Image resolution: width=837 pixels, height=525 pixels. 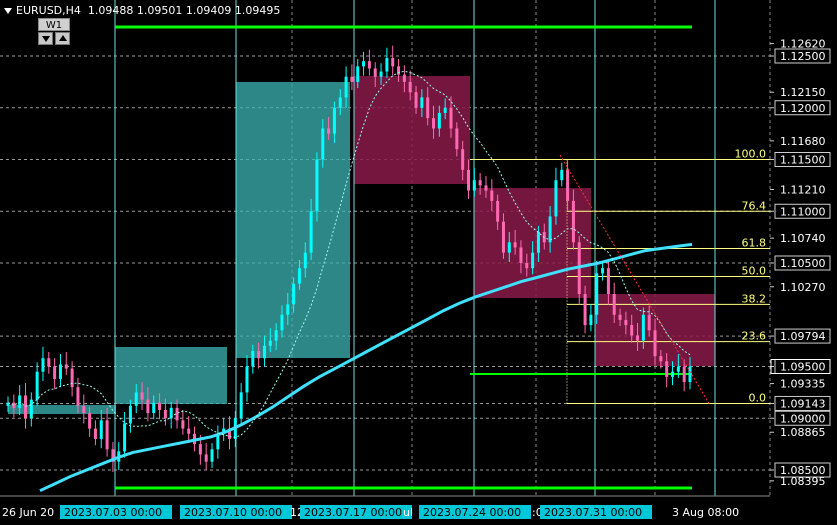 I want to click on price-label: 1.11500, so click(x=803, y=160).